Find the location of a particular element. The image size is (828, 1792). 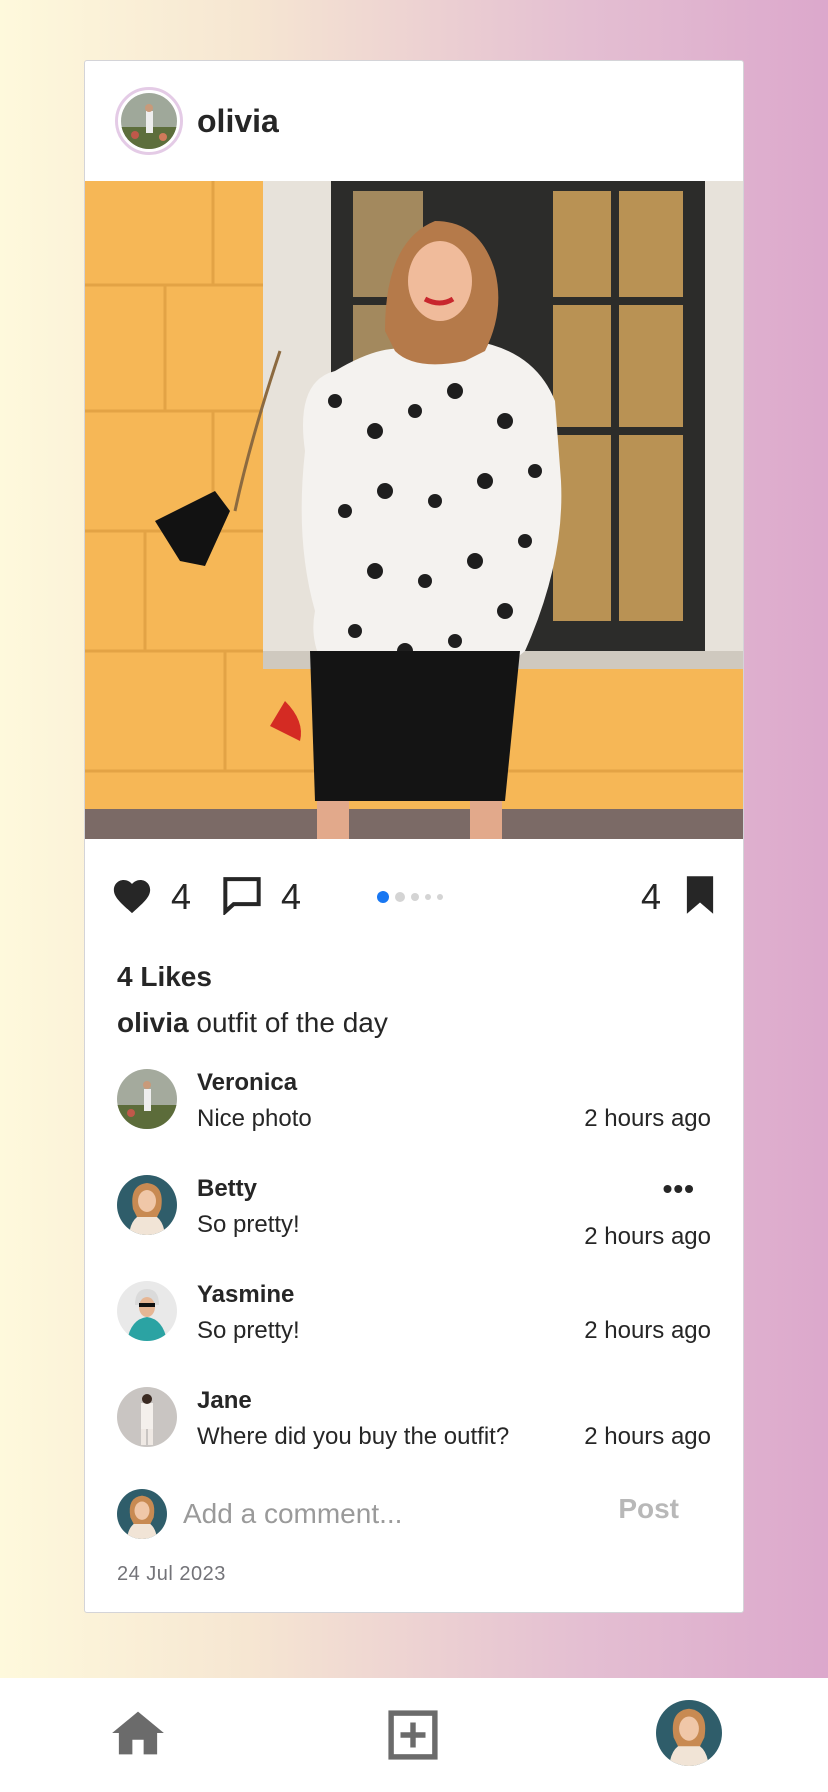

likes-label: 4 Likes is located at coordinates (414, 977).